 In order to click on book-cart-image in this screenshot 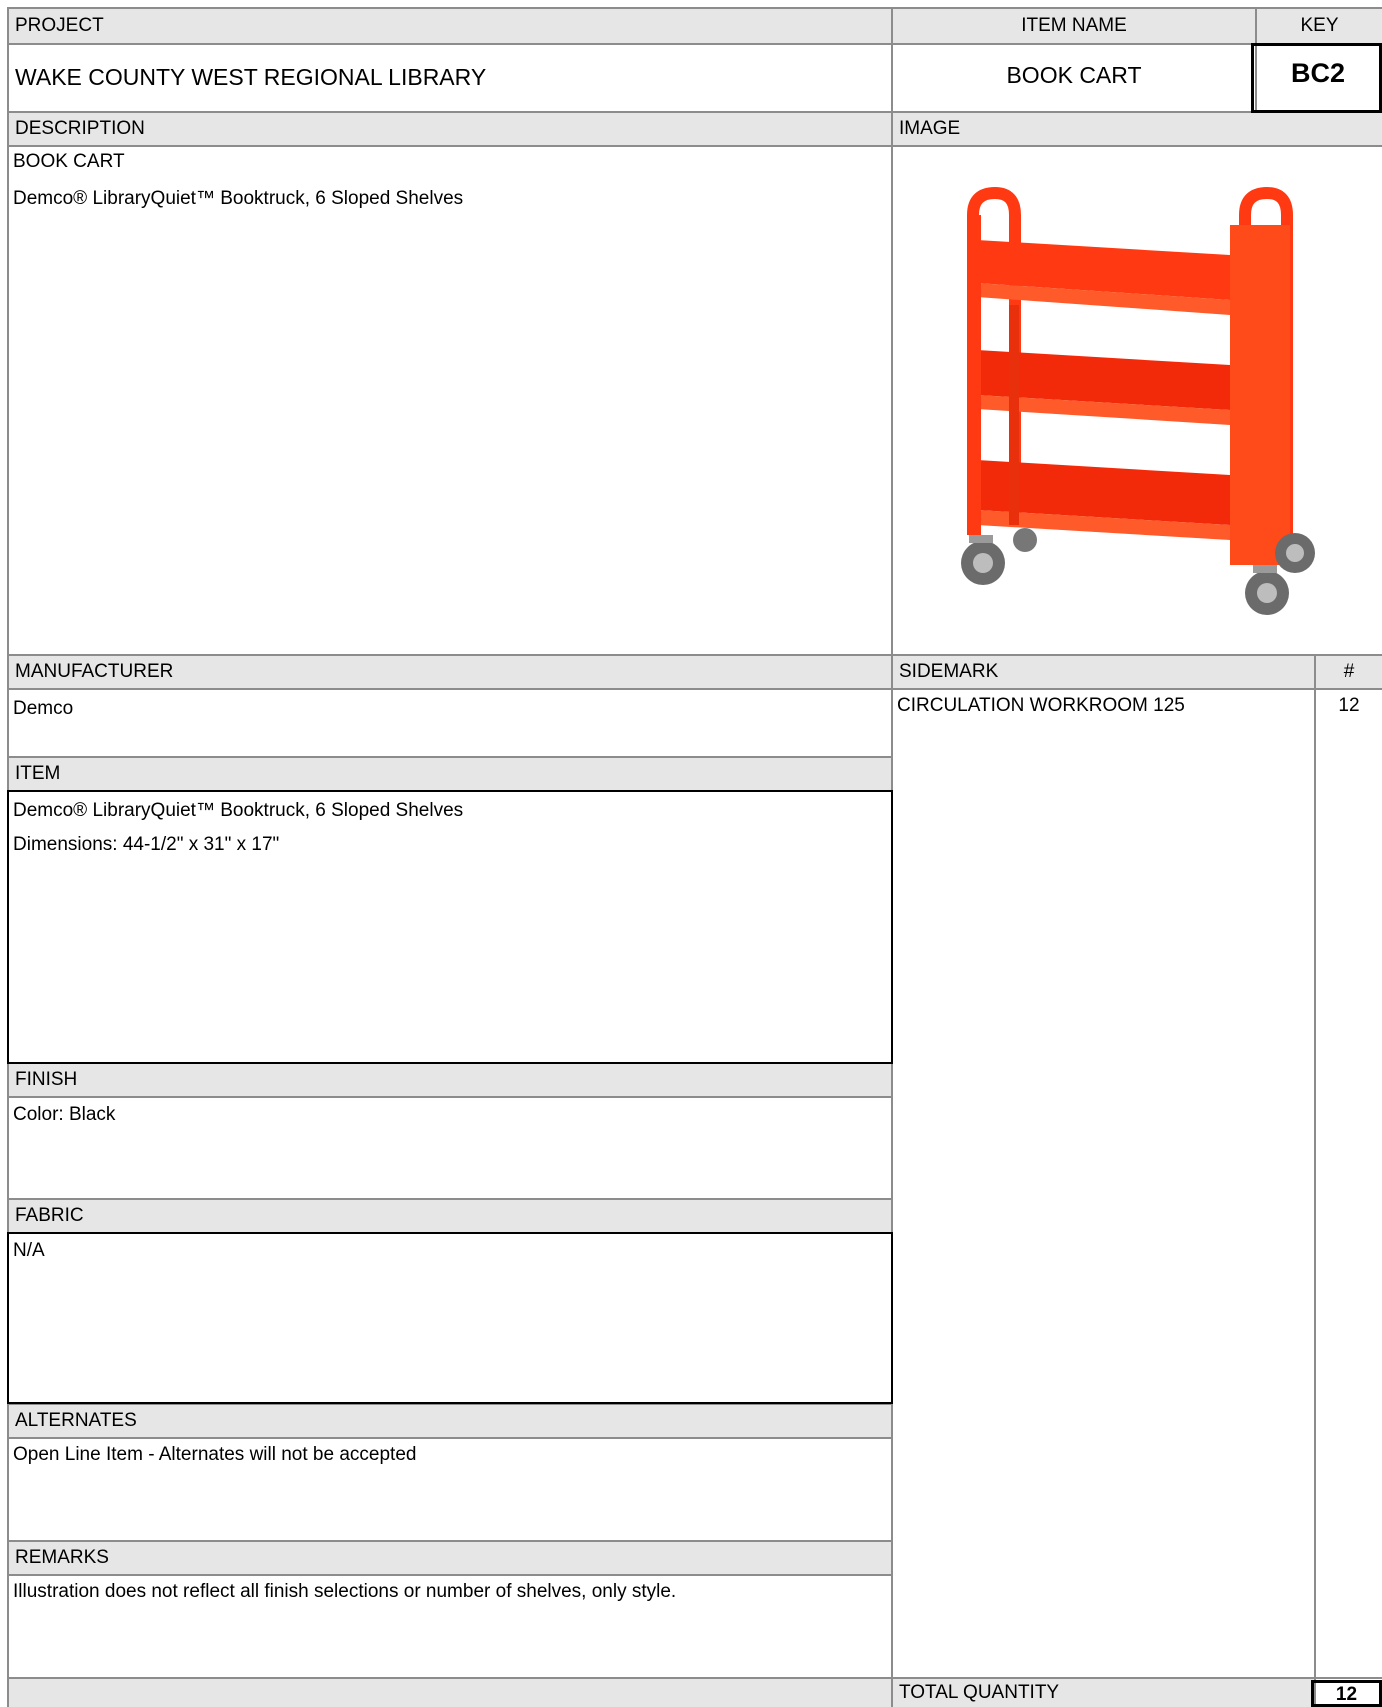, I will do `click(1138, 401)`.